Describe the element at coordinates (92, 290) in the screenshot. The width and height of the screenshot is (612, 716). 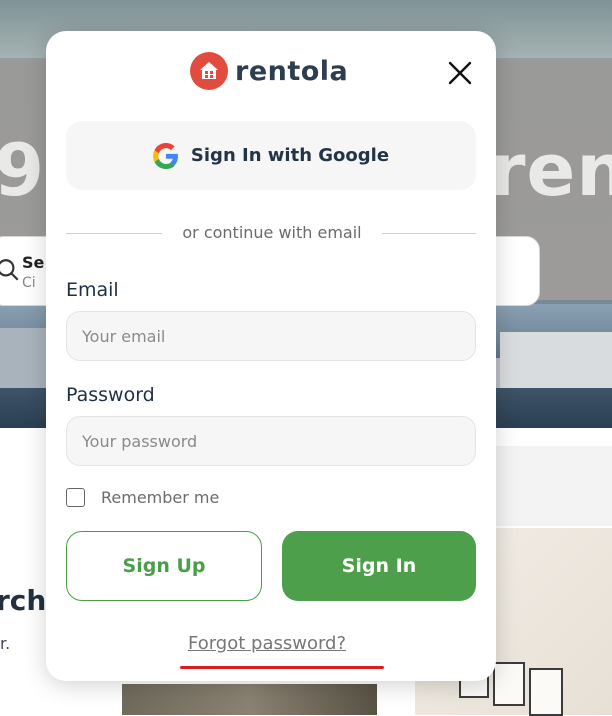
I see `email-label: Email` at that location.